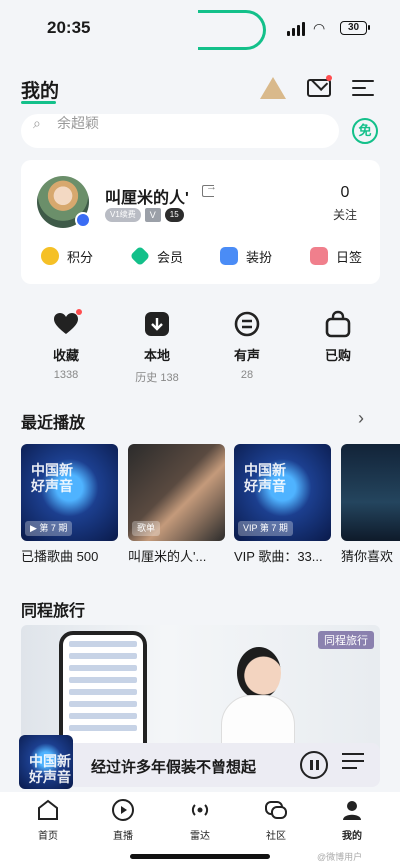  Describe the element at coordinates (174, 215) in the screenshot. I see `level-badge: 15` at that location.